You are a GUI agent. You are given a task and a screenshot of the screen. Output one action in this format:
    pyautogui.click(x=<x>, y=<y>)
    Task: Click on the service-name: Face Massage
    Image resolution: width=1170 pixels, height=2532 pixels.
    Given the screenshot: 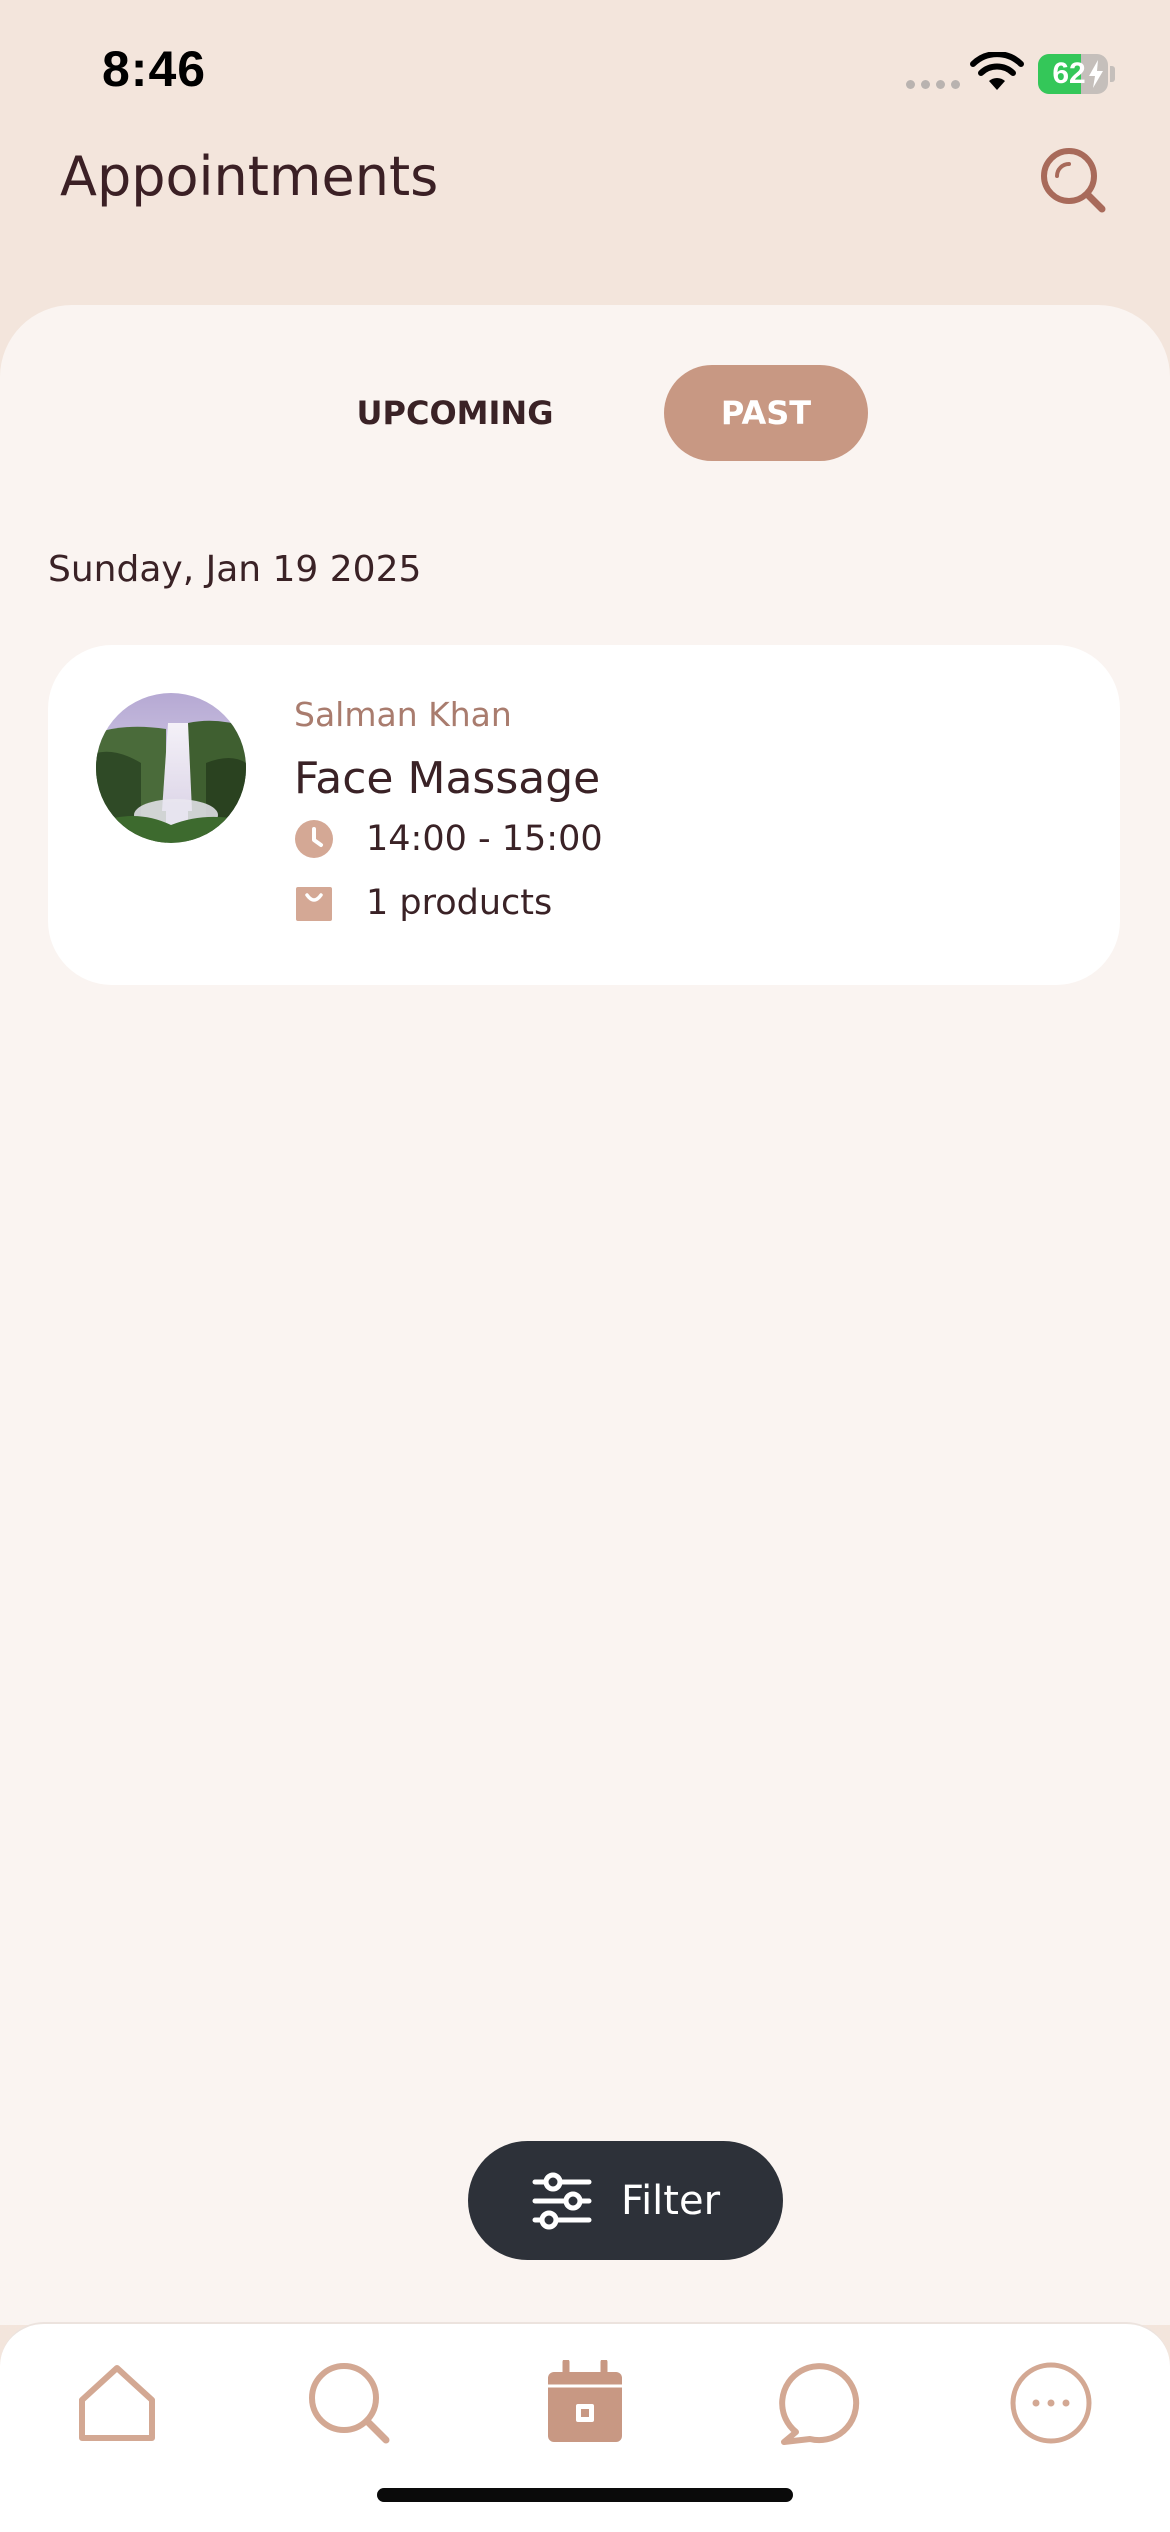 What is the action you would take?
    pyautogui.click(x=447, y=778)
    